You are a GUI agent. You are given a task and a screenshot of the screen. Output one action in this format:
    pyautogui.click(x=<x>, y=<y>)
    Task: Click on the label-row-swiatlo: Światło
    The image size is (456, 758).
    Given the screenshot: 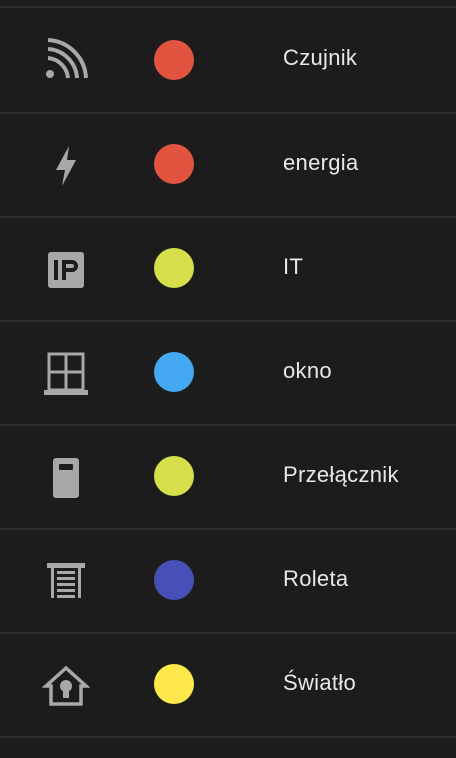 What is the action you would take?
    pyautogui.click(x=228, y=685)
    